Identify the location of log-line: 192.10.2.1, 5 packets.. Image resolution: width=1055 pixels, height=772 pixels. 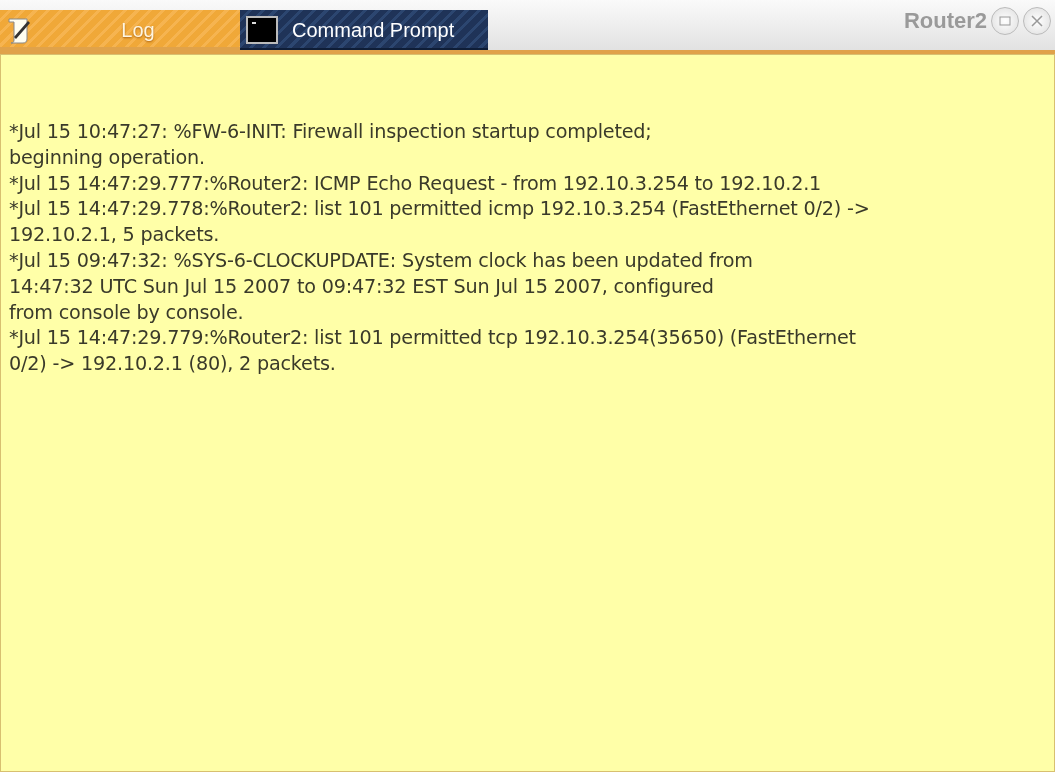
(115, 235).